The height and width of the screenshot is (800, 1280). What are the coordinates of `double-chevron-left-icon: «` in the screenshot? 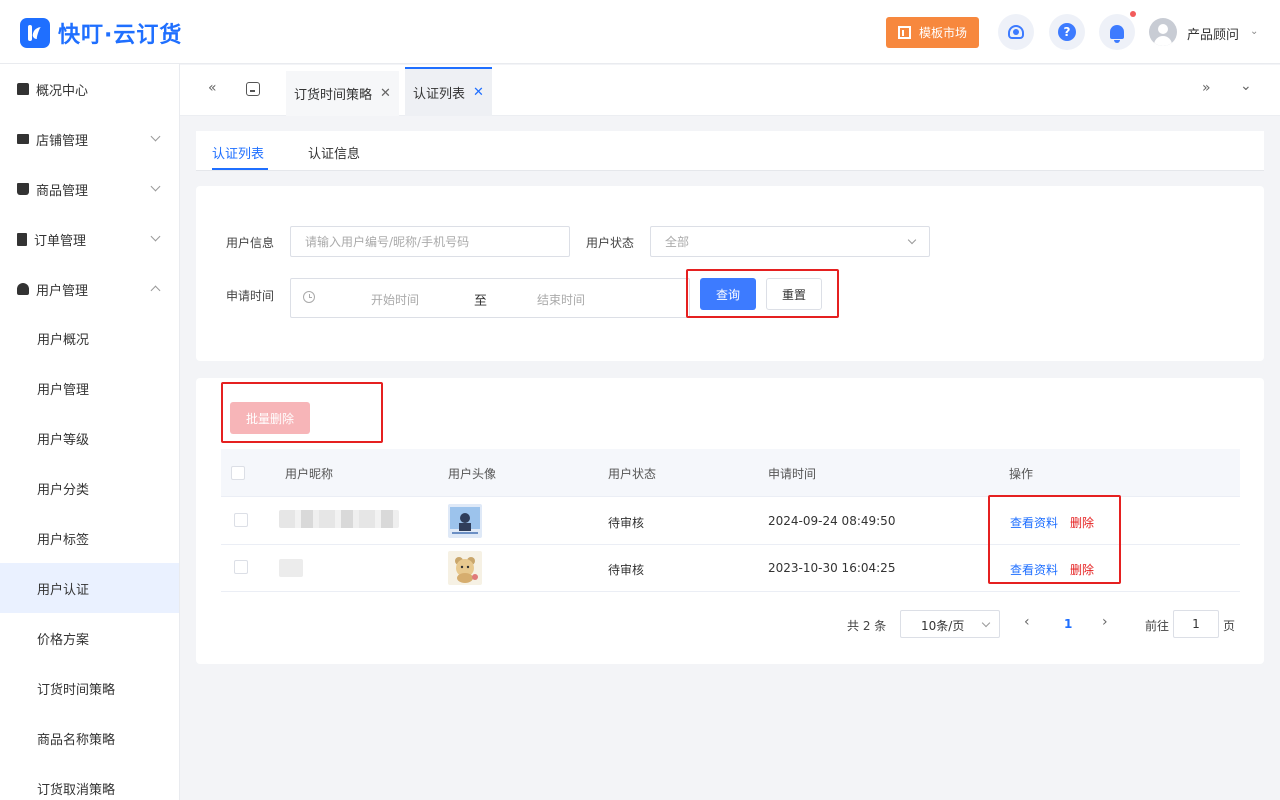 It's located at (212, 88).